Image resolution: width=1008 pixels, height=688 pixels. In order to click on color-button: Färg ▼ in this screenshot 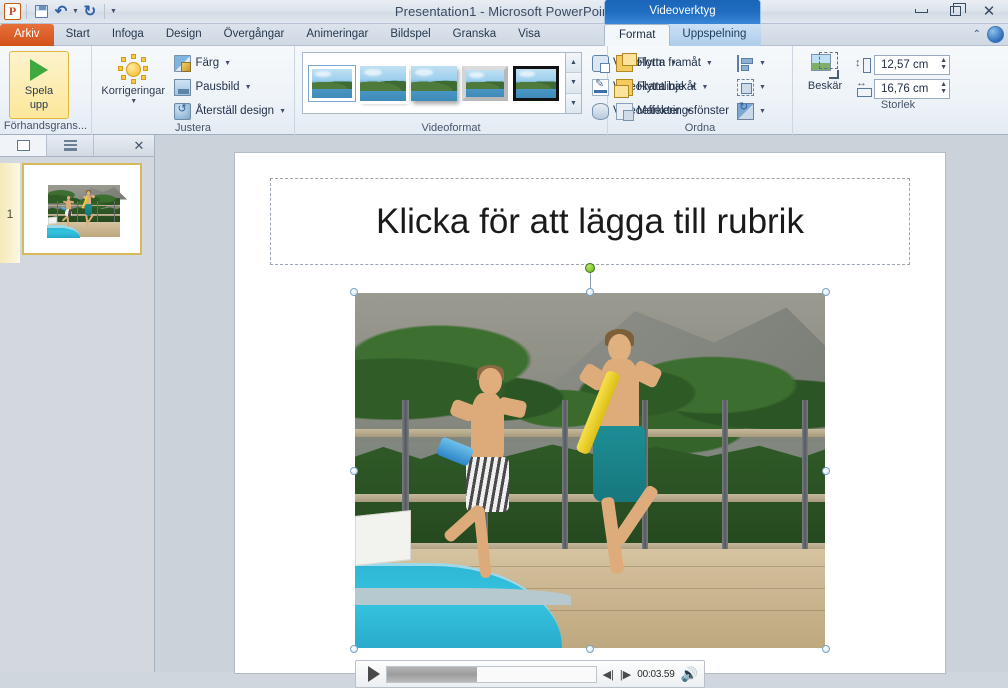, I will do `click(230, 63)`.